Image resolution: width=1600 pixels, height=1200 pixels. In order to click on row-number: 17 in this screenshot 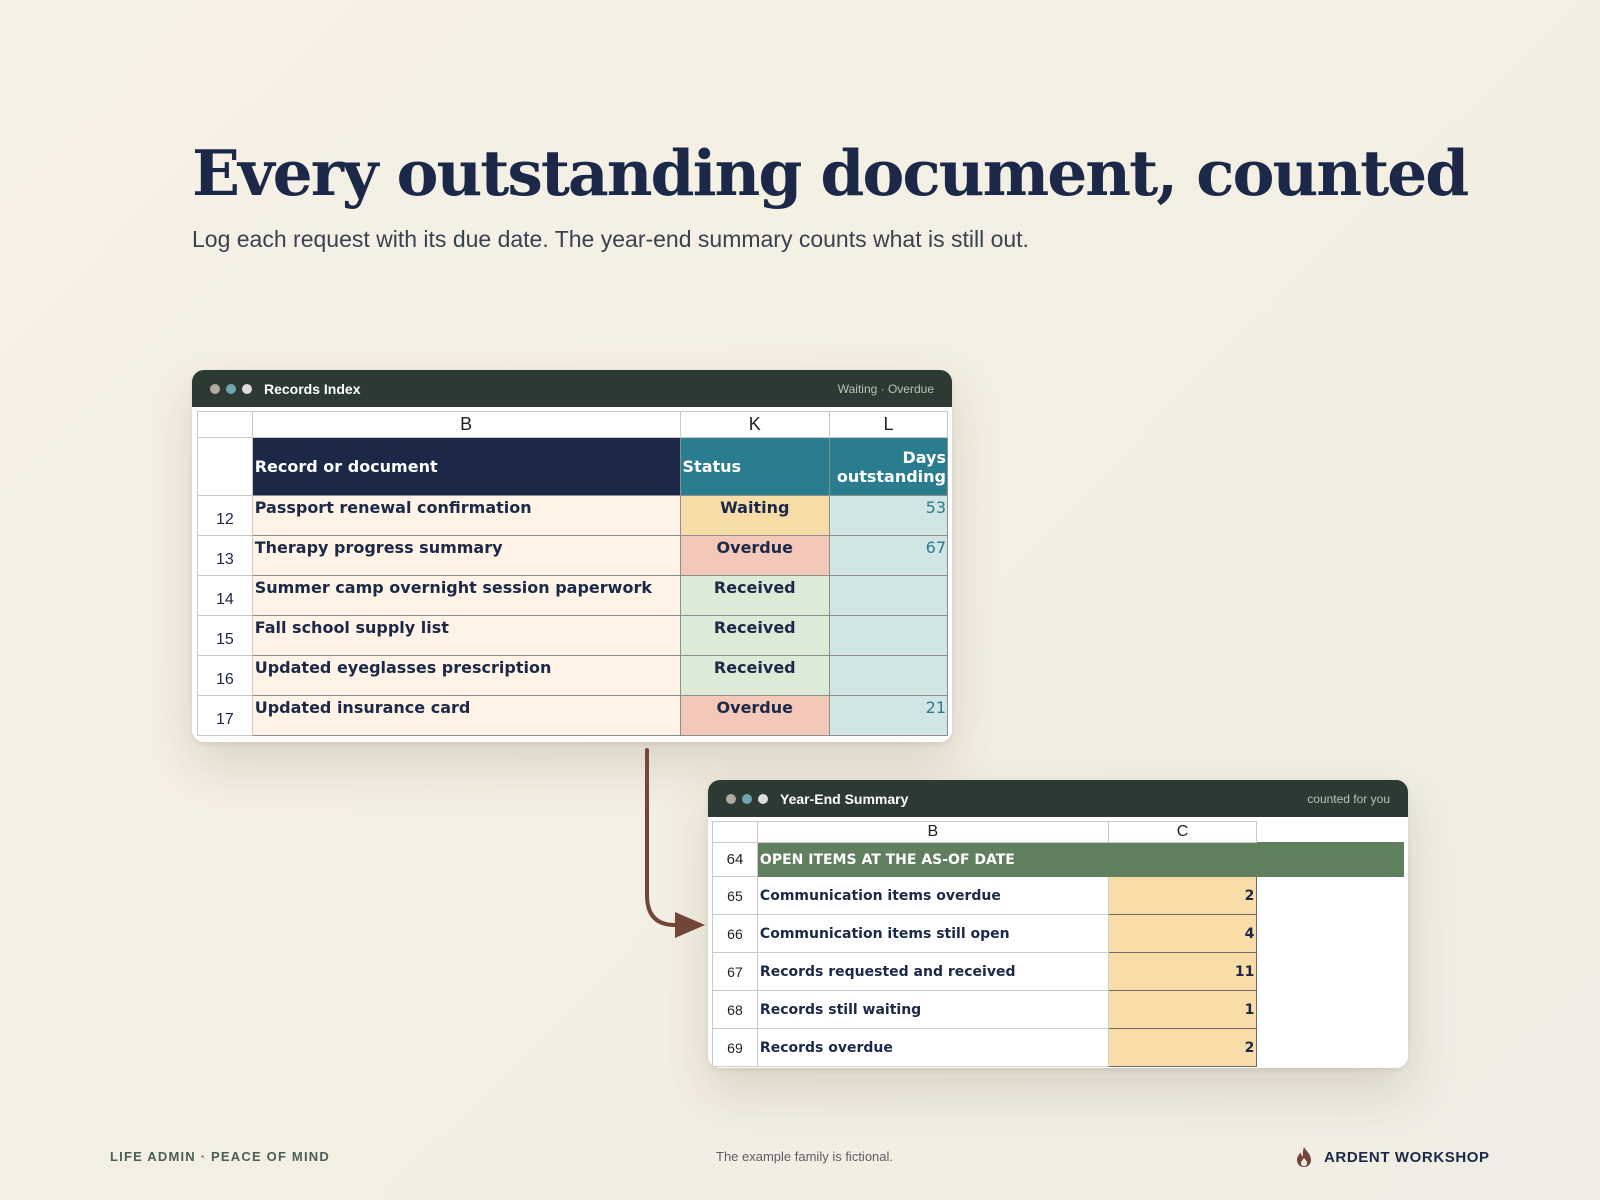, I will do `click(225, 715)`.